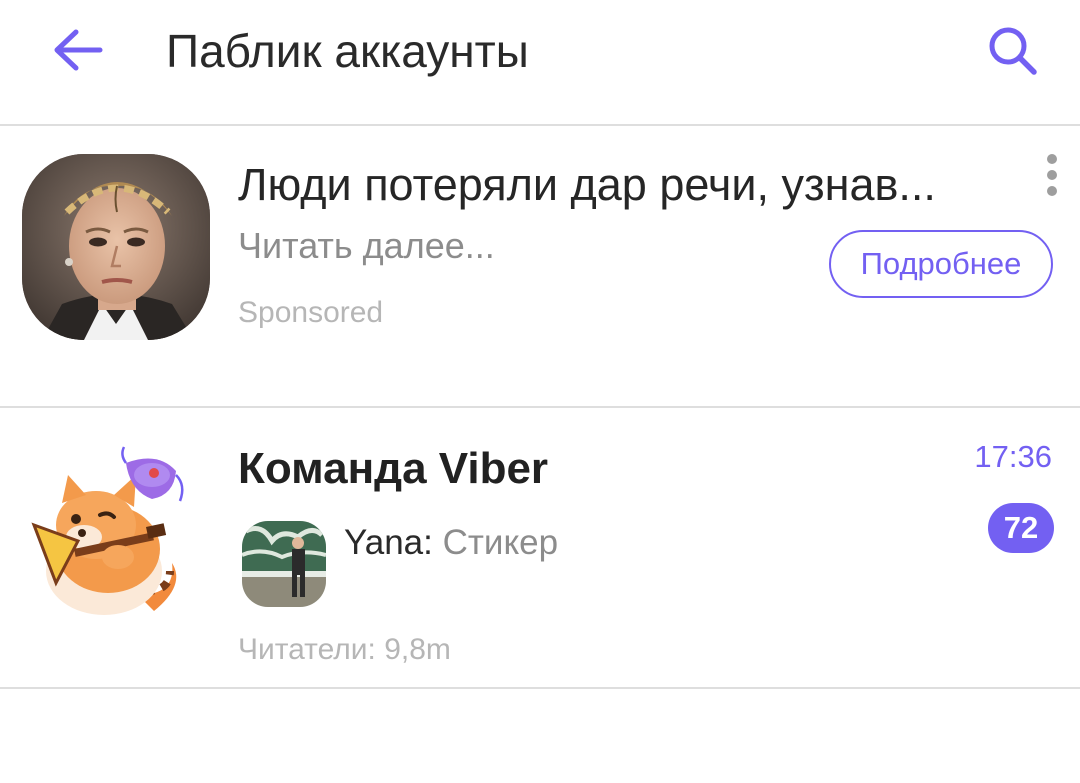  Describe the element at coordinates (1013, 456) in the screenshot. I see `message-time: 17:36` at that location.